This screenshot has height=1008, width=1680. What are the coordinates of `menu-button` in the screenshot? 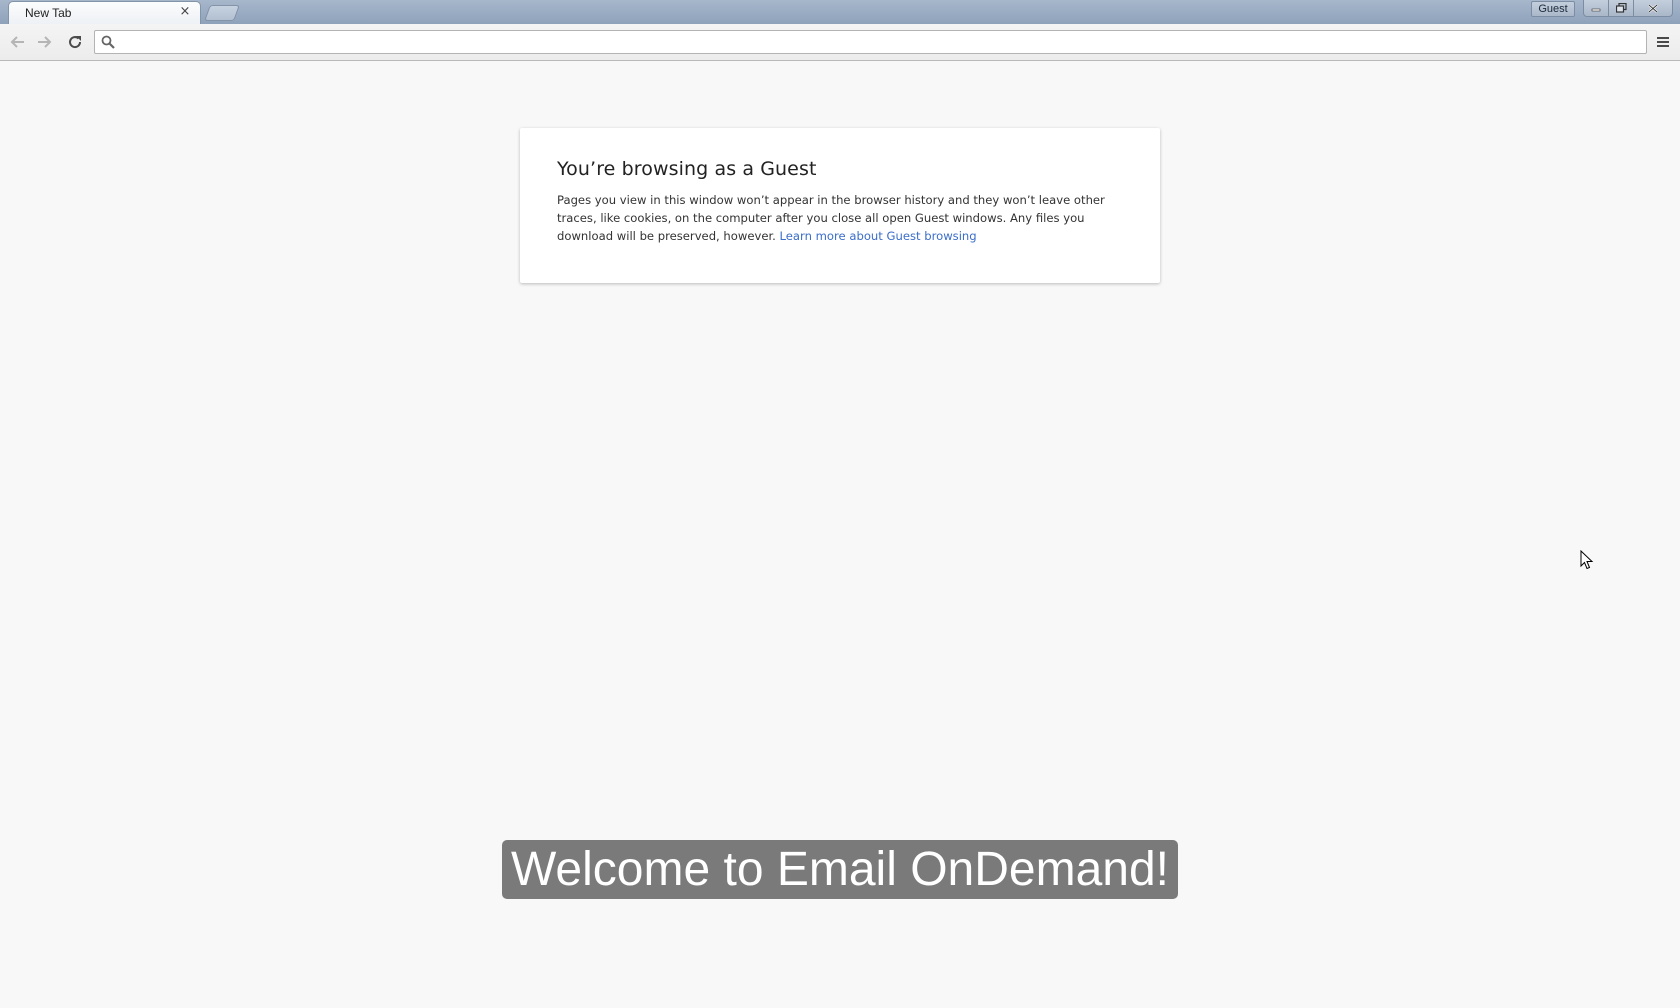 It's located at (1663, 42).